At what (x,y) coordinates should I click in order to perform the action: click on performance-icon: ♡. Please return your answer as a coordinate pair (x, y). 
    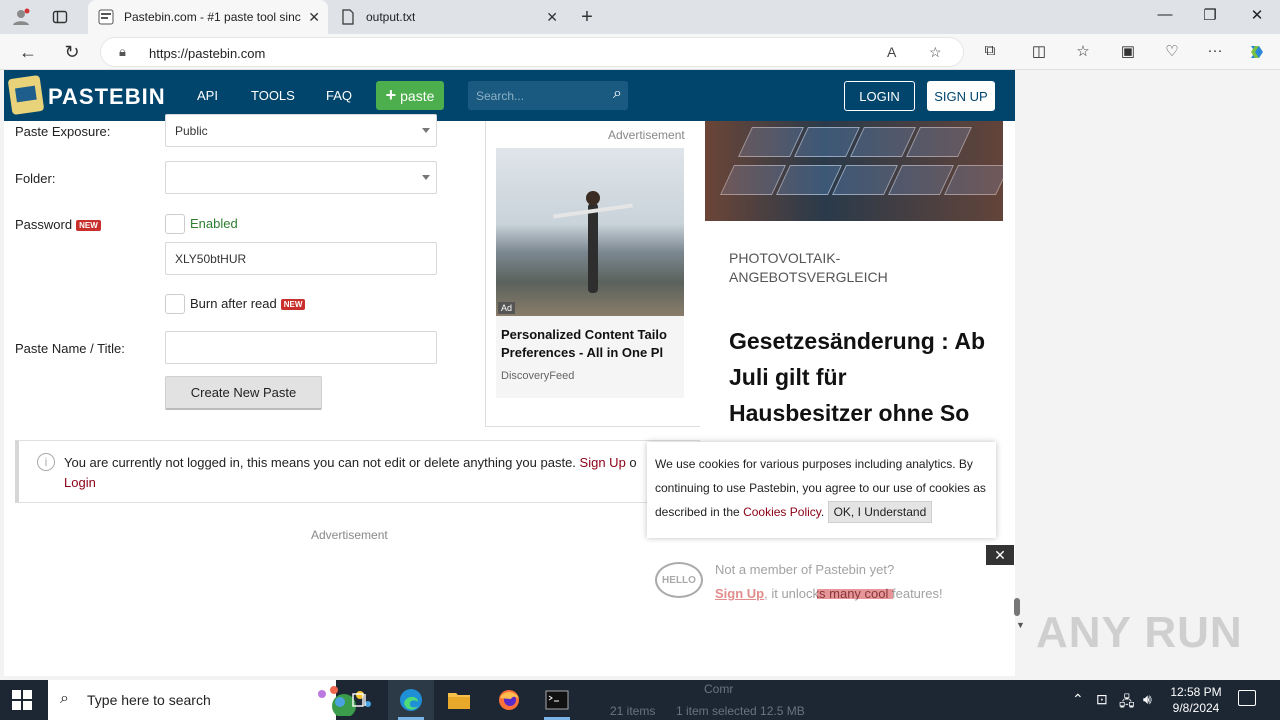
    Looking at the image, I should click on (1172, 51).